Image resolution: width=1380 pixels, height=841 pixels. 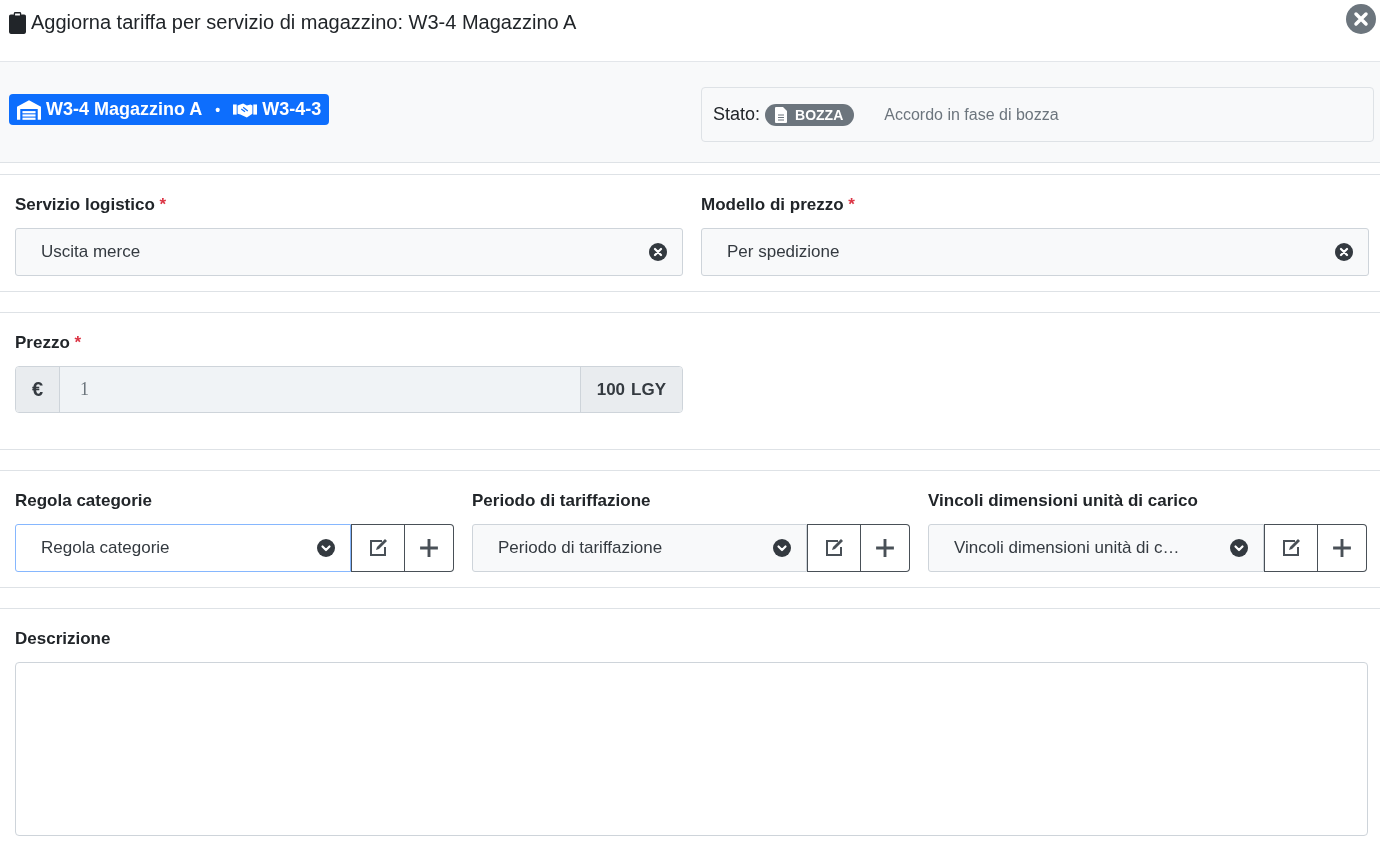 I want to click on agreement-code: W3-4-3, so click(x=292, y=109).